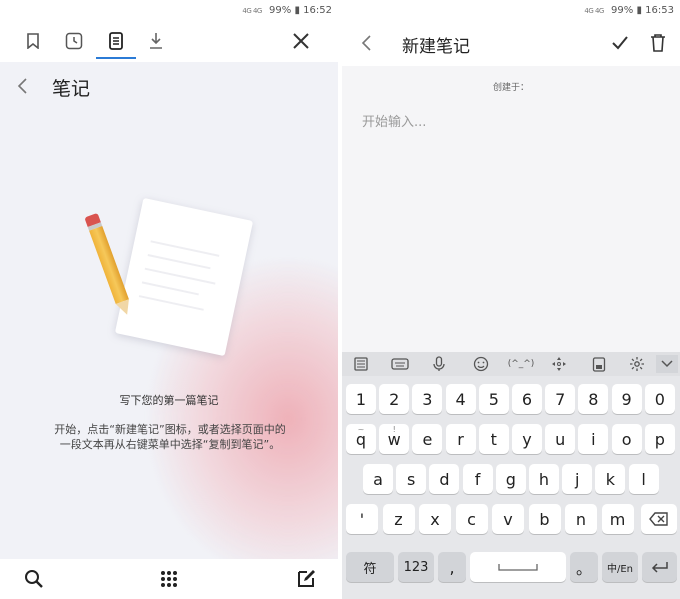 This screenshot has width=680, height=599. I want to click on key-label: l, so click(643, 479).